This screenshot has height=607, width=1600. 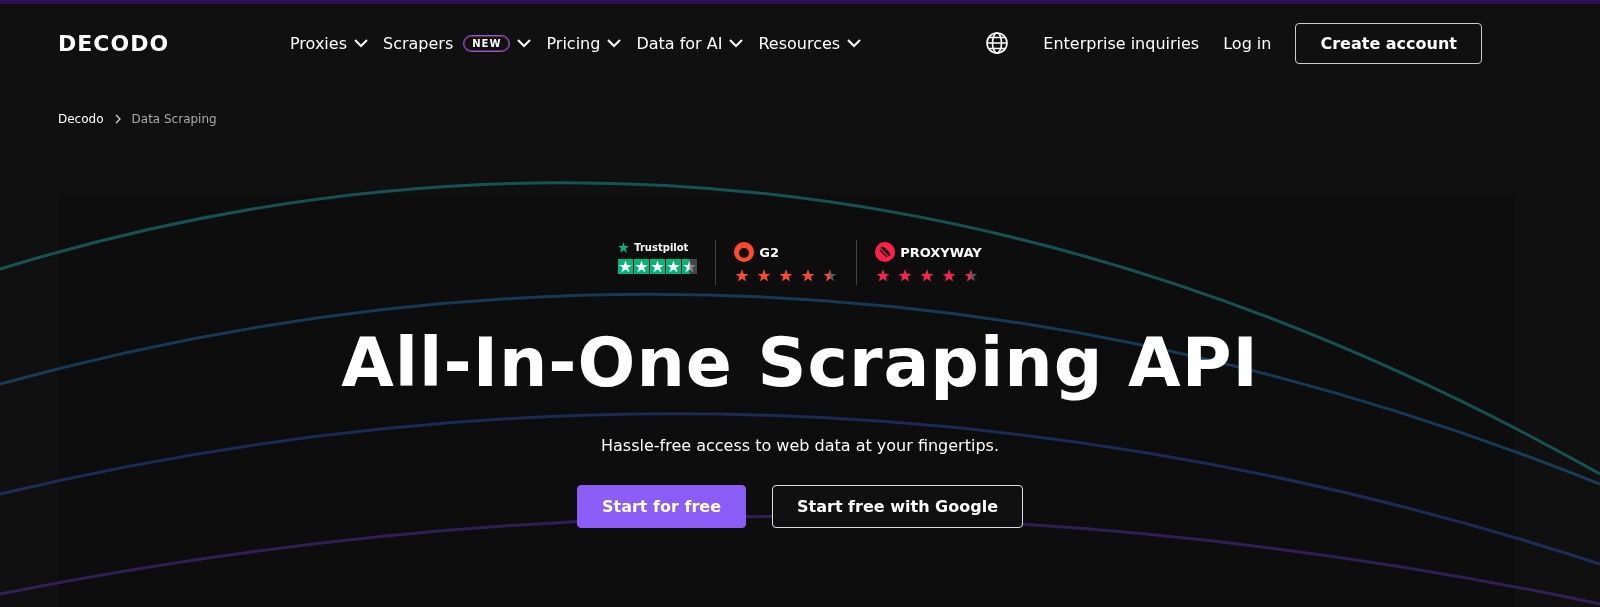 What do you see at coordinates (329, 43) in the screenshot?
I see `nav-menu-item: Proxies` at bounding box center [329, 43].